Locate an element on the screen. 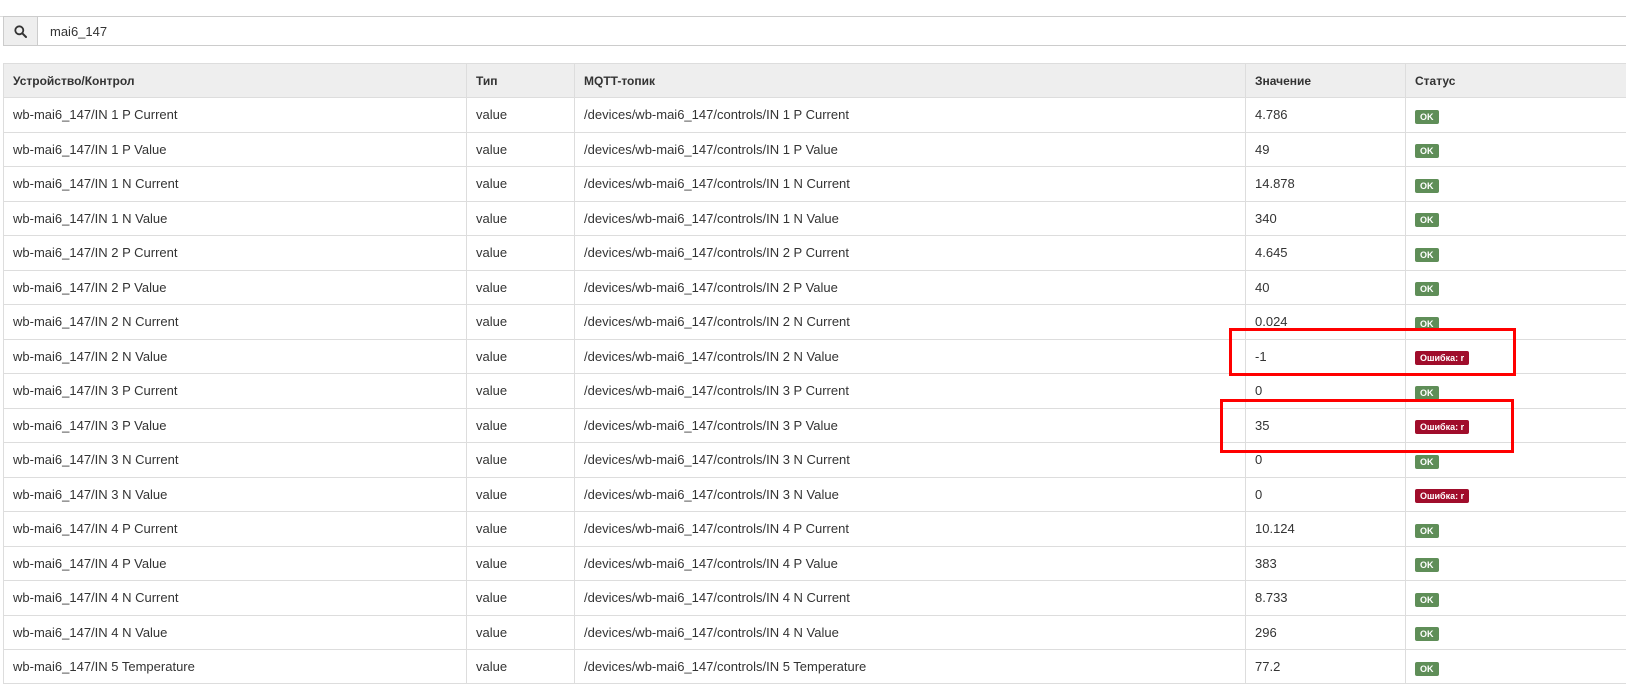  cell-control: wb-mai6_147/IN 3 P Value is located at coordinates (235, 425).